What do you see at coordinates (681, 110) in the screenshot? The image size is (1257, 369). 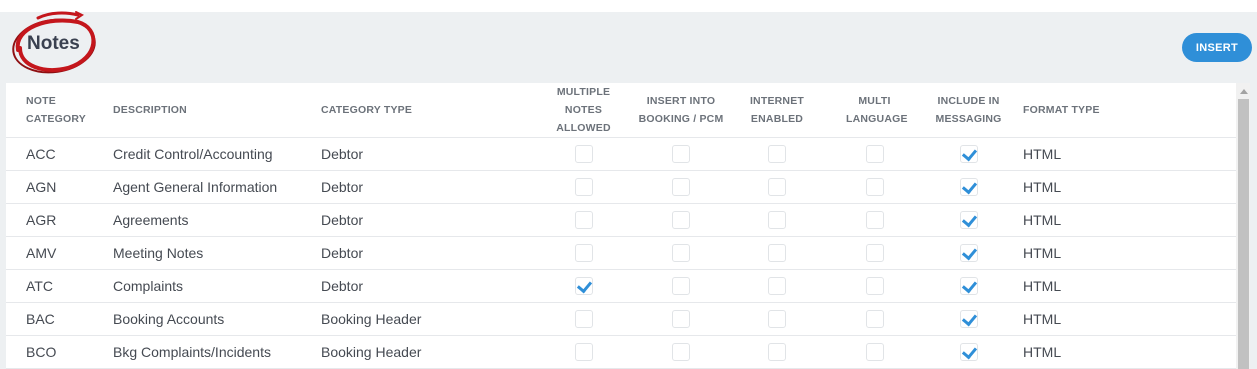 I see `column-header-insert-into-booking: INSERT INTO BOOKING / PCM` at bounding box center [681, 110].